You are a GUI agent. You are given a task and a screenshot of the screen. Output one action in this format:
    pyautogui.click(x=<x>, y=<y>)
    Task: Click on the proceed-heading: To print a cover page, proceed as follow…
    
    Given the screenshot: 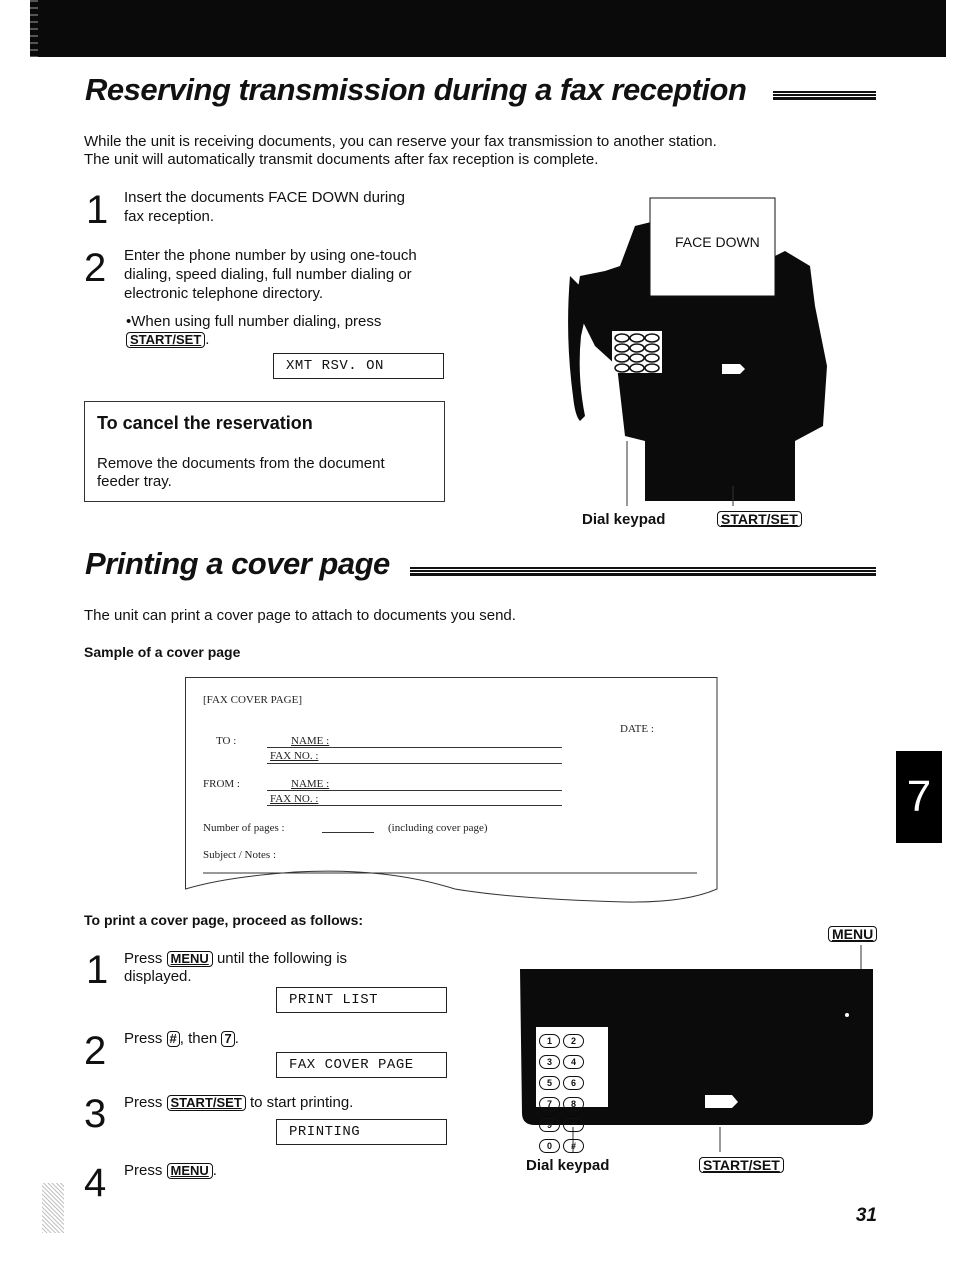 What is the action you would take?
    pyautogui.click(x=224, y=920)
    